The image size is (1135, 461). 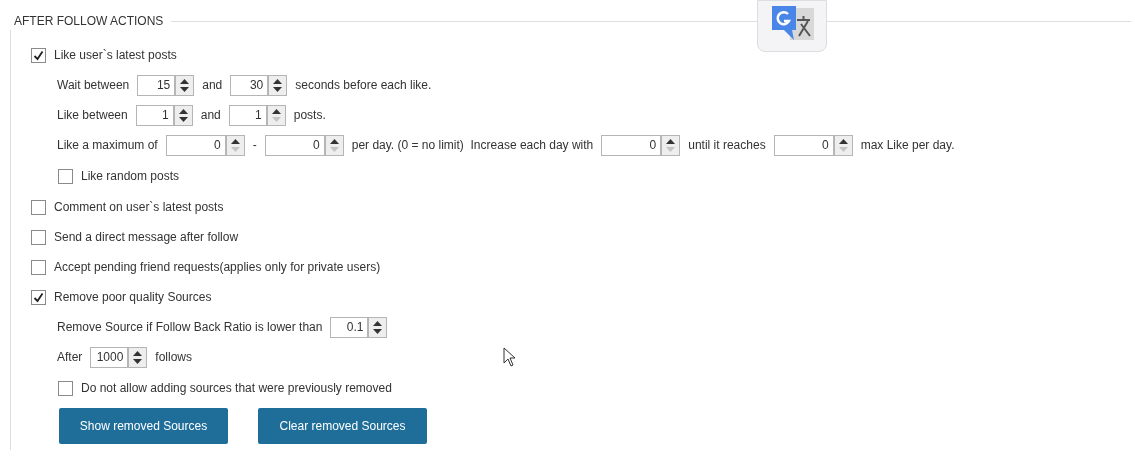 What do you see at coordinates (236, 388) in the screenshot?
I see `checkbox-label: Do not allow adding sources that were previously removed` at bounding box center [236, 388].